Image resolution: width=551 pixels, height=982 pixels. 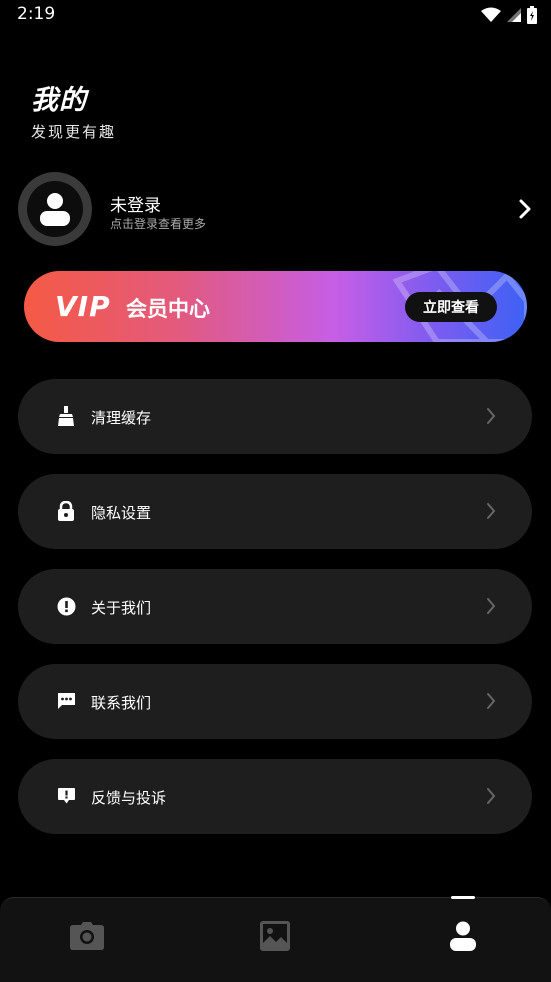 I want to click on menu-label: 联系我们, so click(x=121, y=703).